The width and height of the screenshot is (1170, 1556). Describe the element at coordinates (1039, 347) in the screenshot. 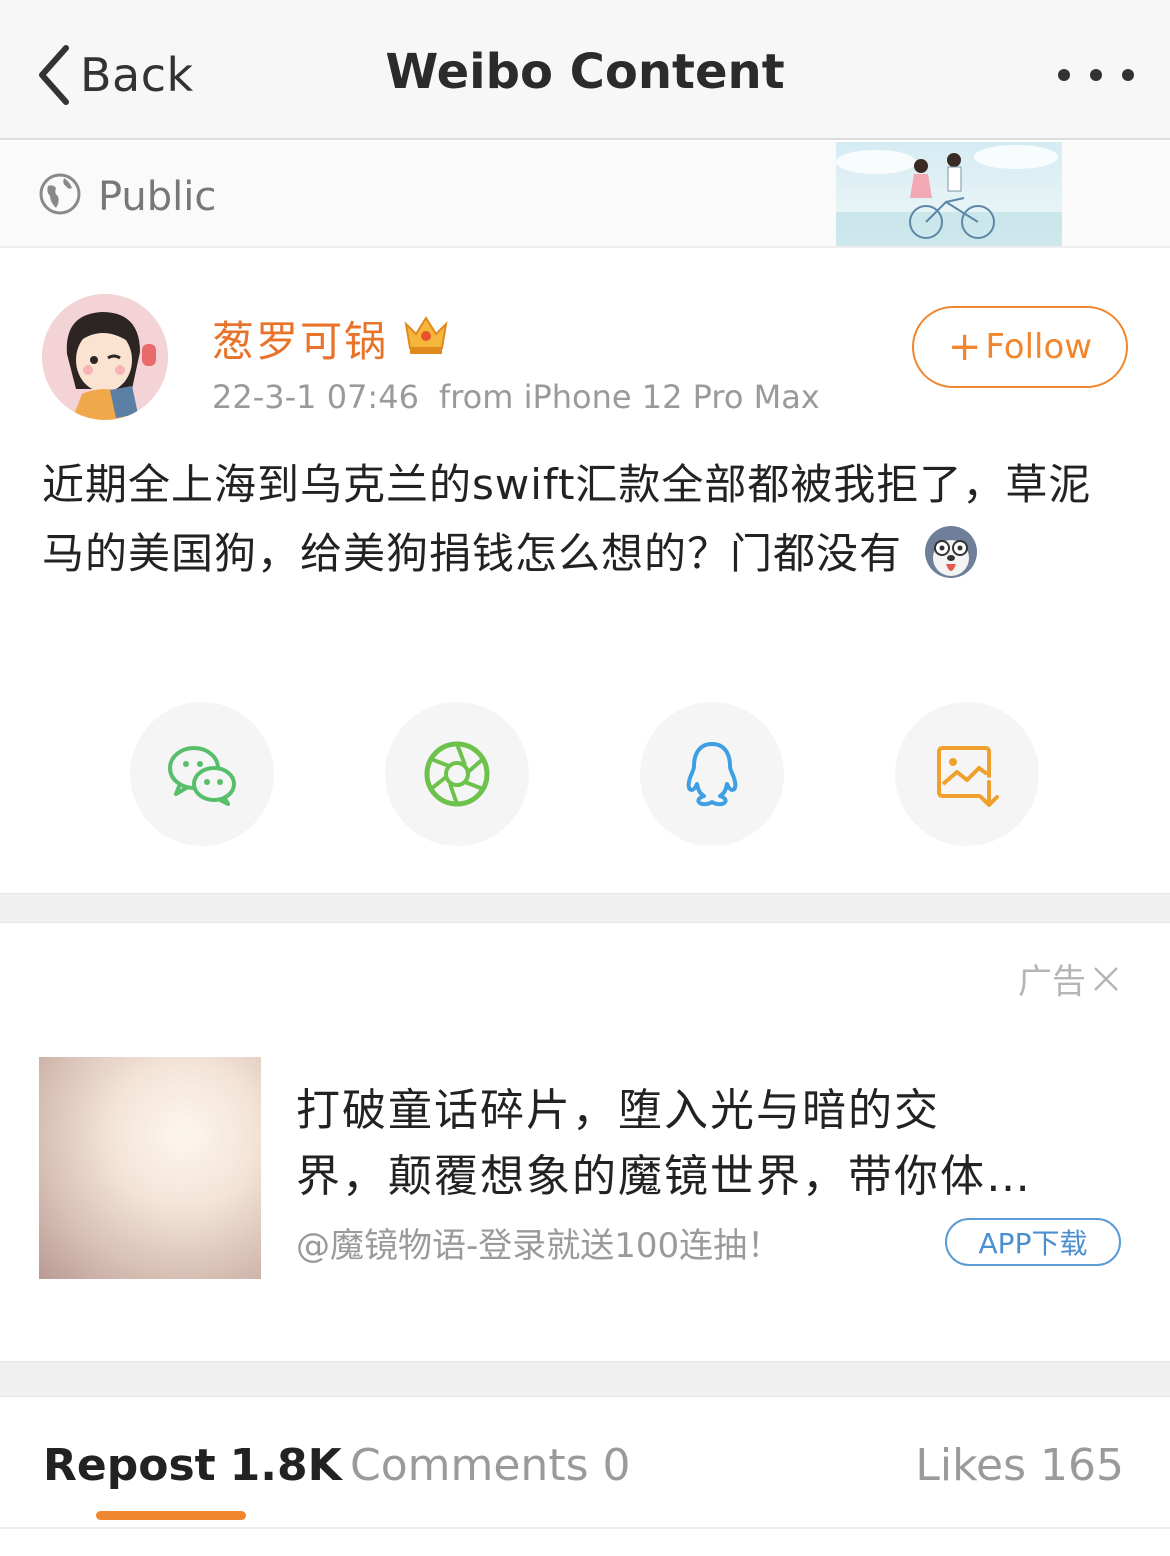

I see `follow-label: Follow` at that location.